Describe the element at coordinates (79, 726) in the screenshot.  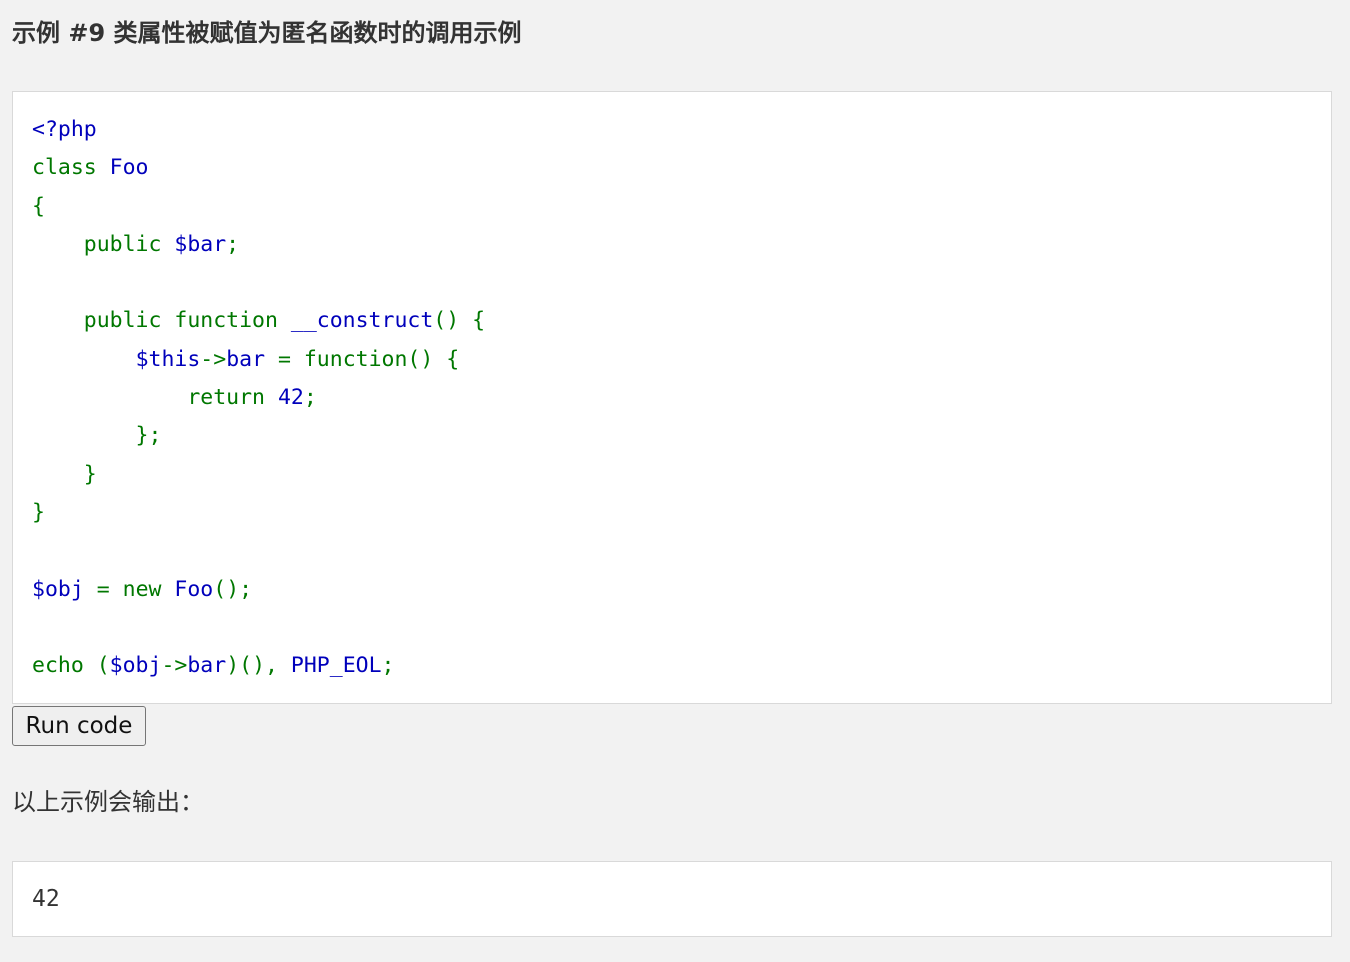
I see `run-code-button: Run code` at that location.